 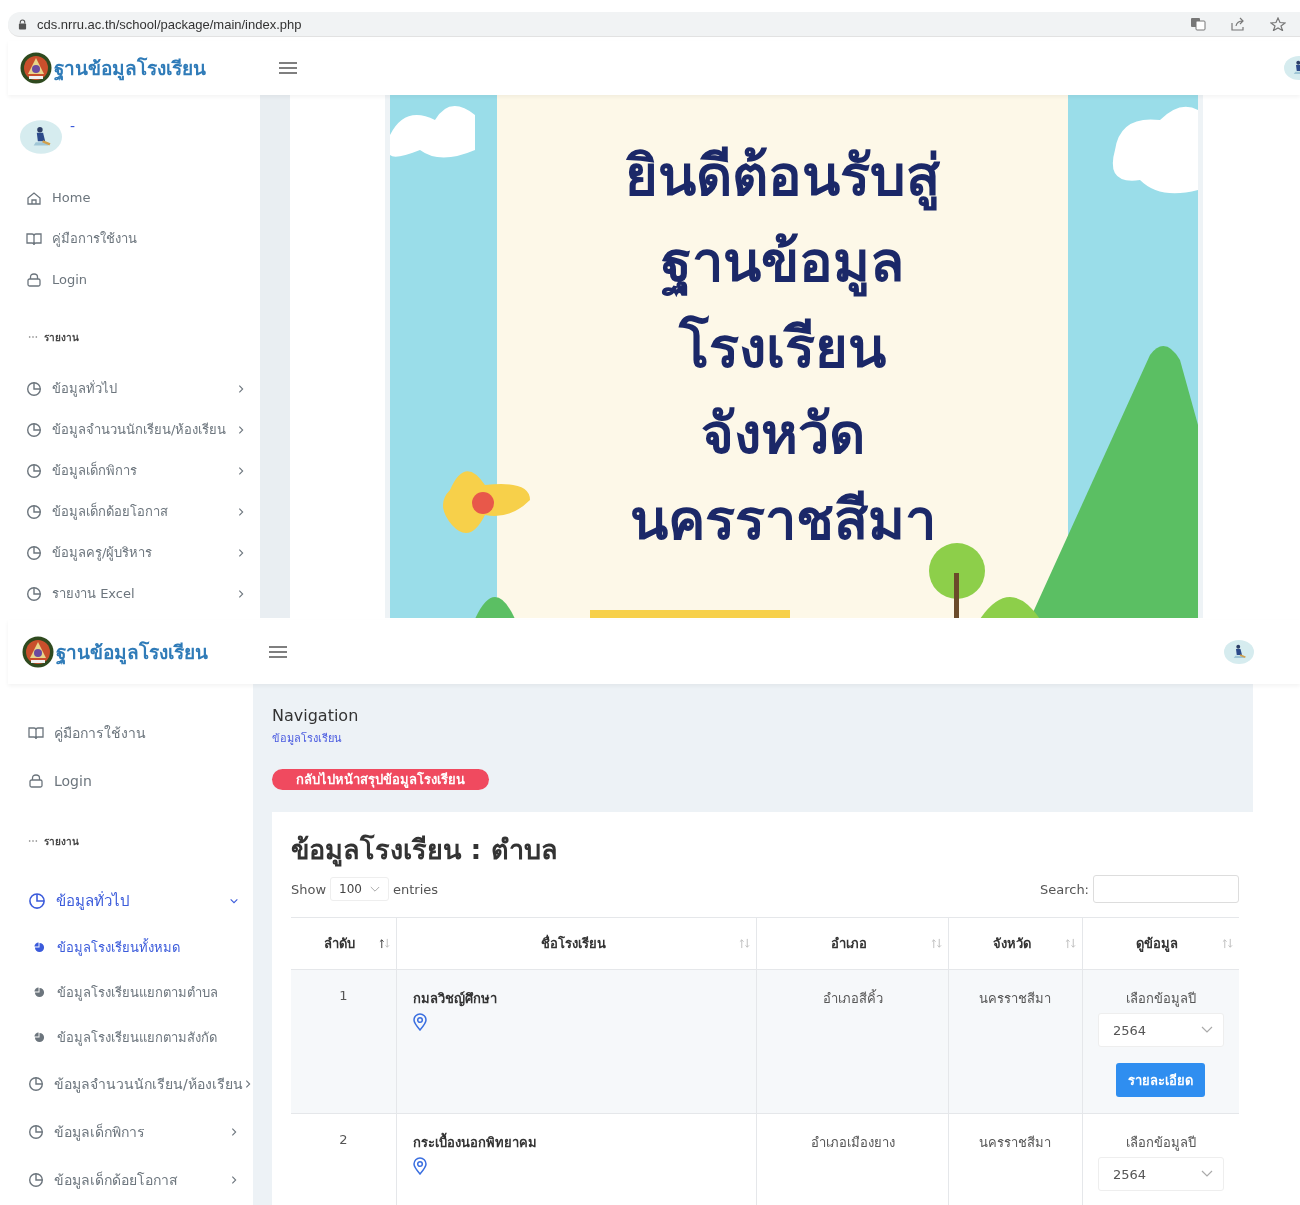 I want to click on banner-heading: ยินดีต้อนรับสู่, so click(x=782, y=176).